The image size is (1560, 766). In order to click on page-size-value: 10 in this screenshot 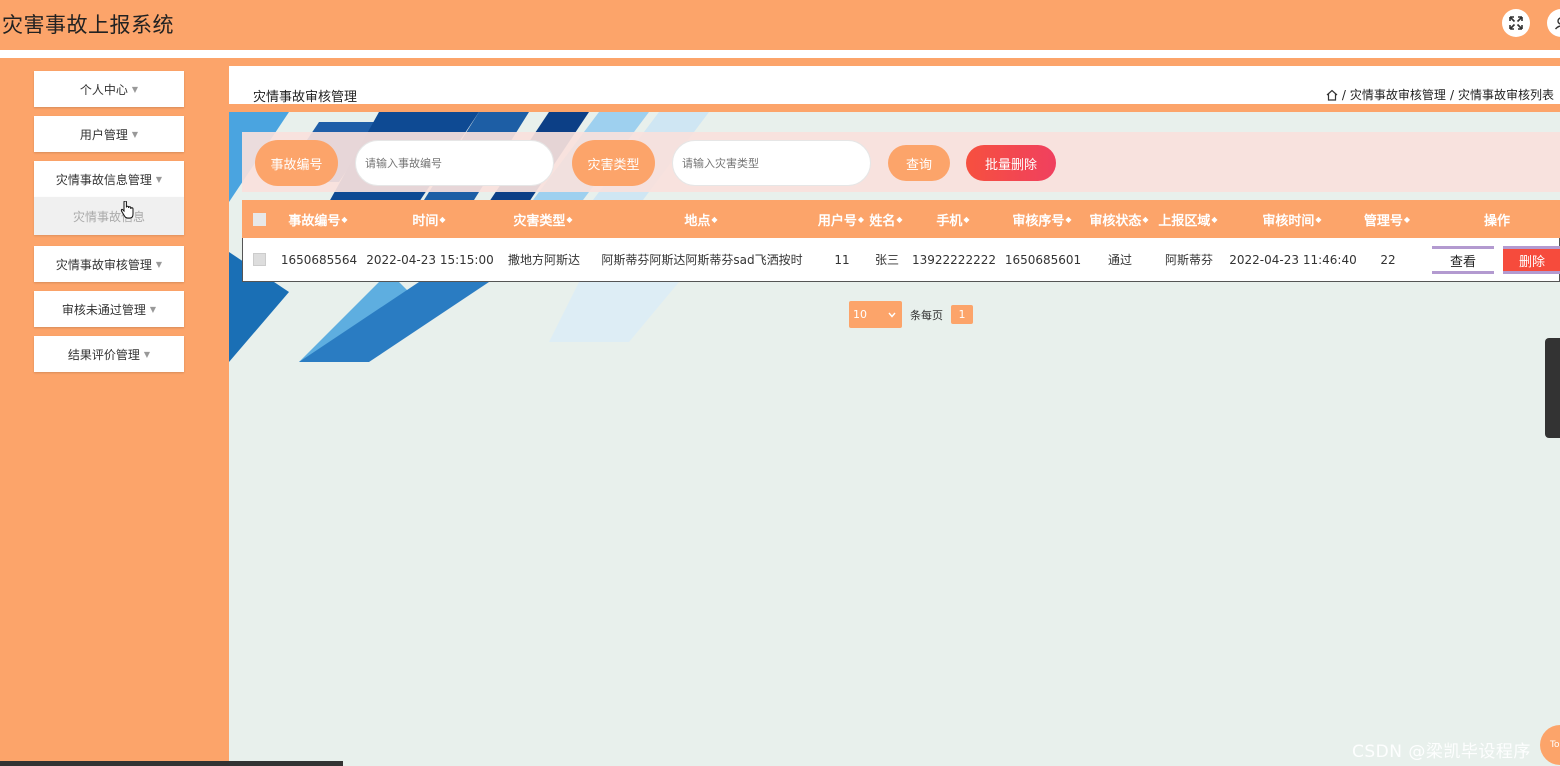, I will do `click(860, 314)`.